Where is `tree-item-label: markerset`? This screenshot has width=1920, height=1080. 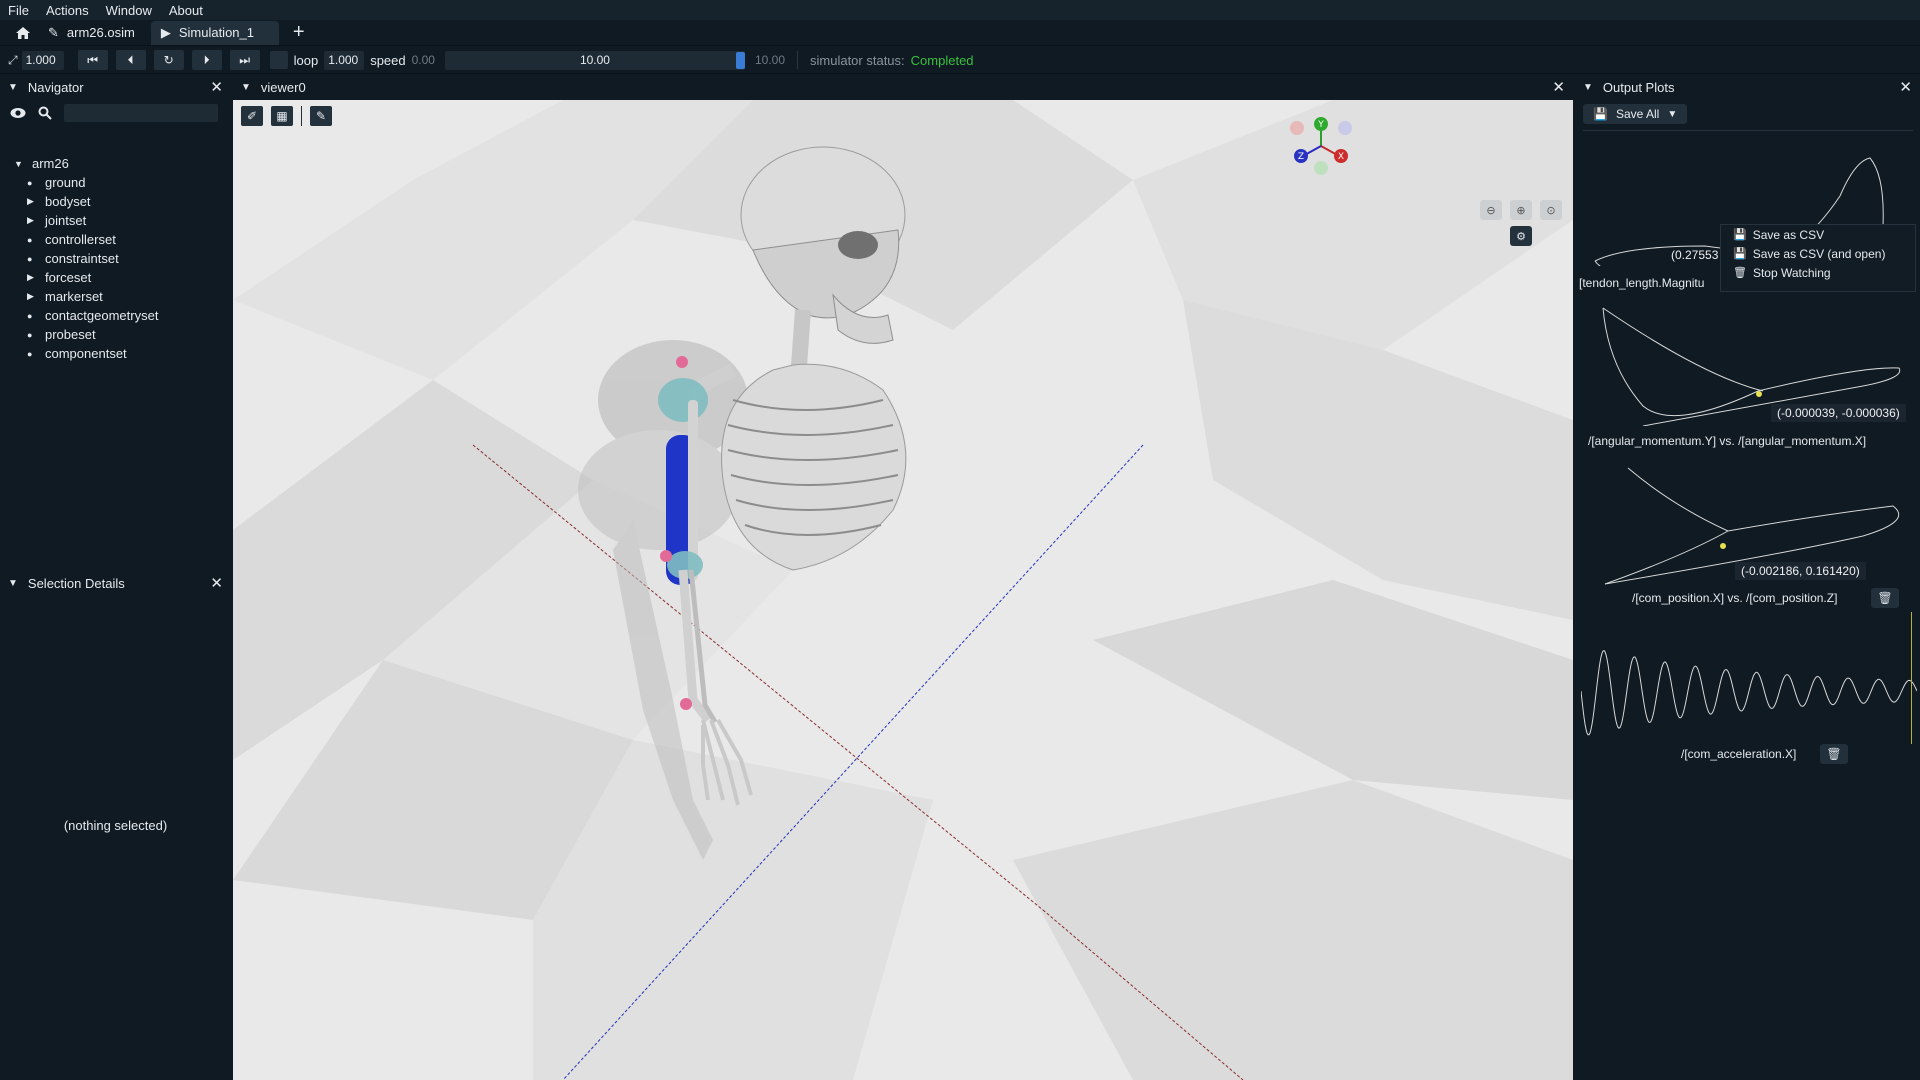
tree-item-label: markerset is located at coordinates (74, 296).